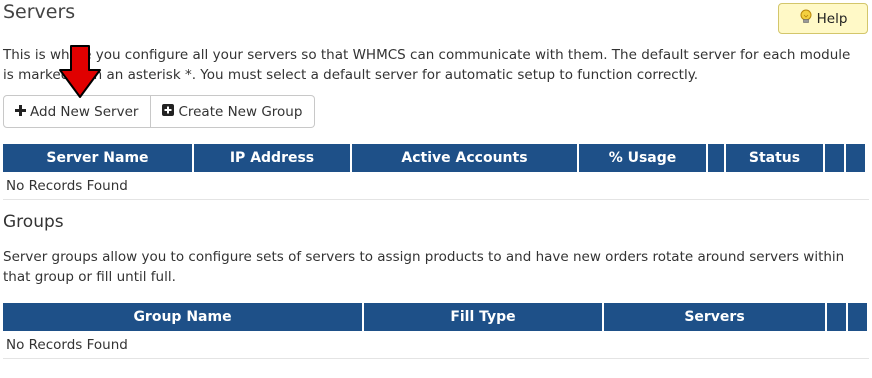 This screenshot has height=378, width=872. I want to click on column-ip-address: IP Address, so click(272, 158).